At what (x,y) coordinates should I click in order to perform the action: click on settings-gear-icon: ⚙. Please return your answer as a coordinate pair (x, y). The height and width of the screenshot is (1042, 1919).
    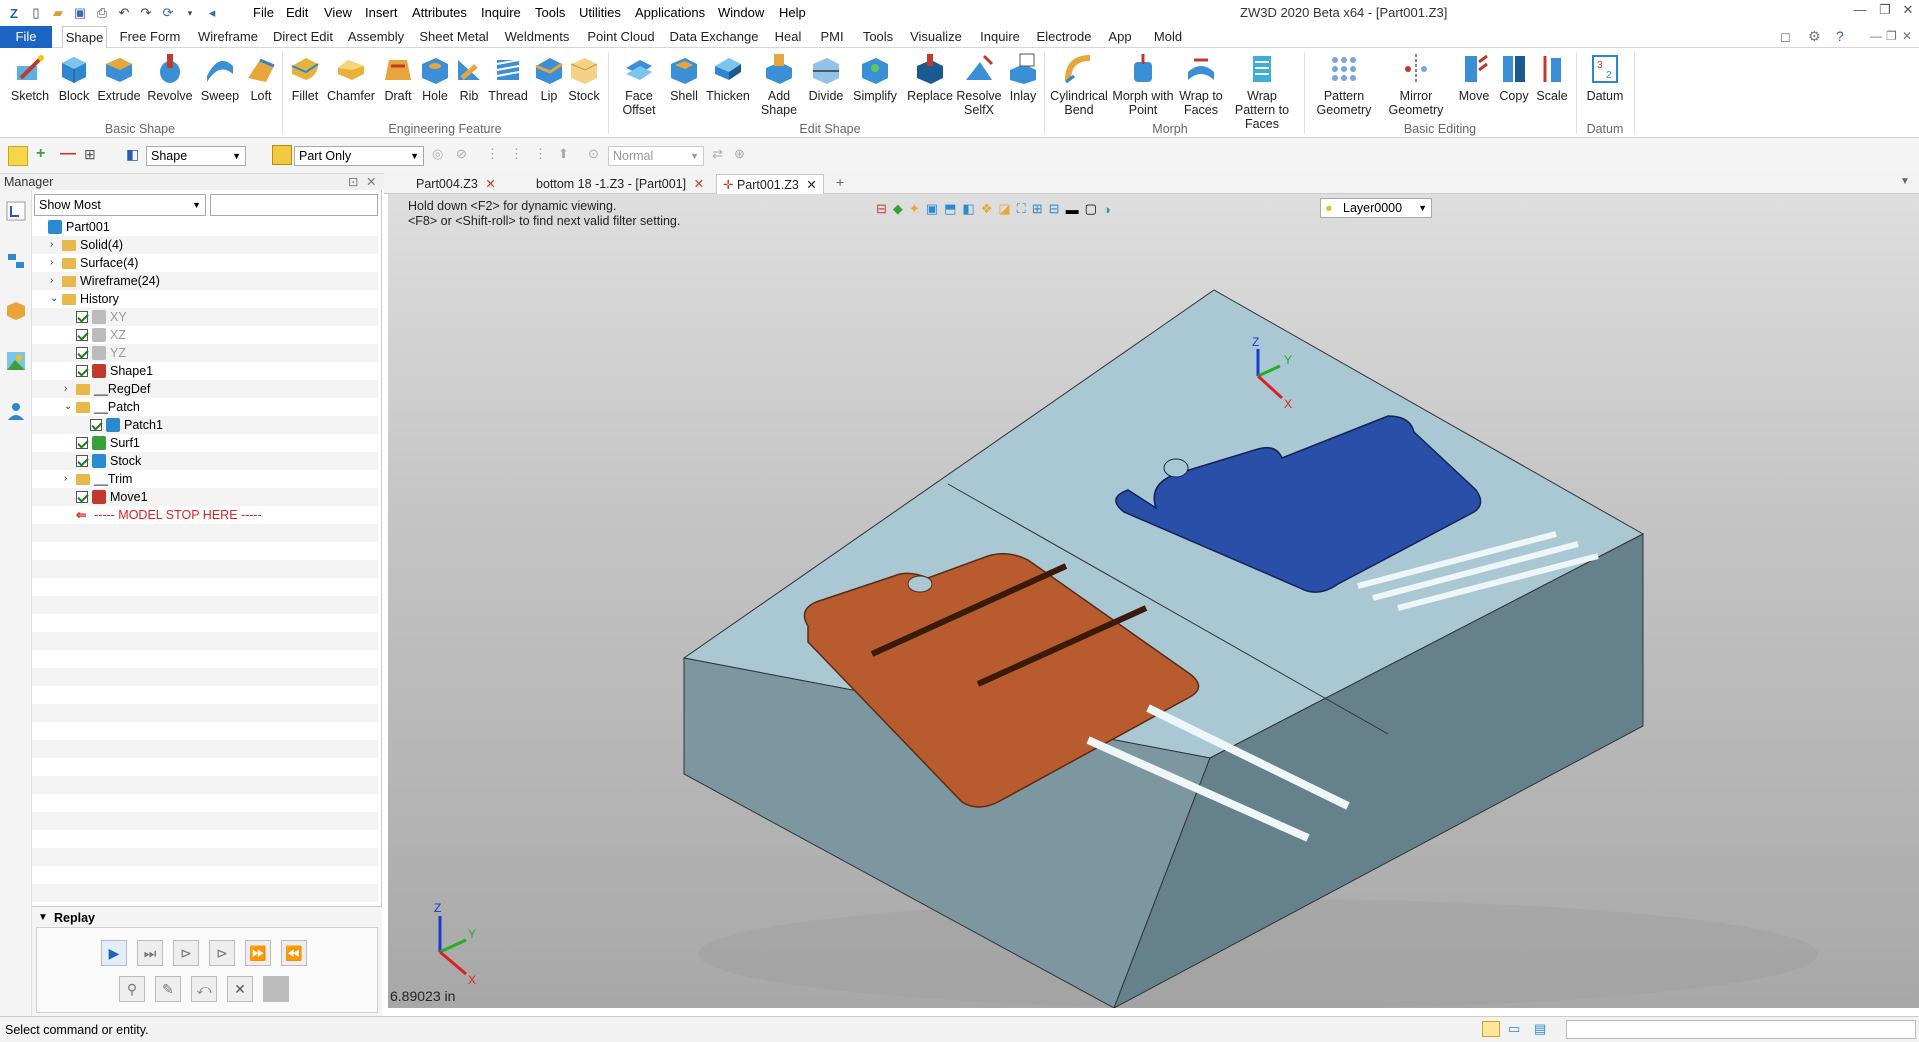
    Looking at the image, I should click on (1814, 36).